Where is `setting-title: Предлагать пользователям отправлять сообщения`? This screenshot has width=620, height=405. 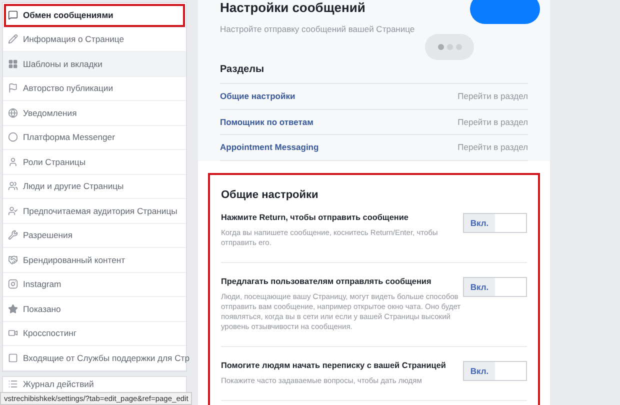 setting-title: Предлагать пользователям отправлять сообщения is located at coordinates (326, 281).